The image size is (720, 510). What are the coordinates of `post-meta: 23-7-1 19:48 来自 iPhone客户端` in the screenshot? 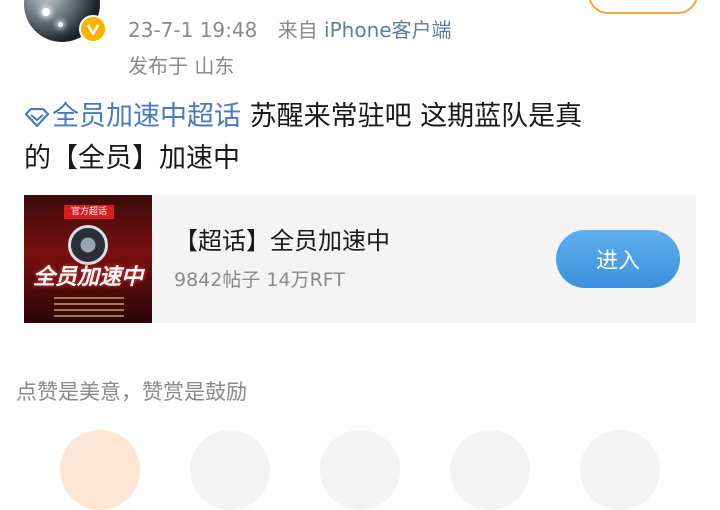 It's located at (290, 28).